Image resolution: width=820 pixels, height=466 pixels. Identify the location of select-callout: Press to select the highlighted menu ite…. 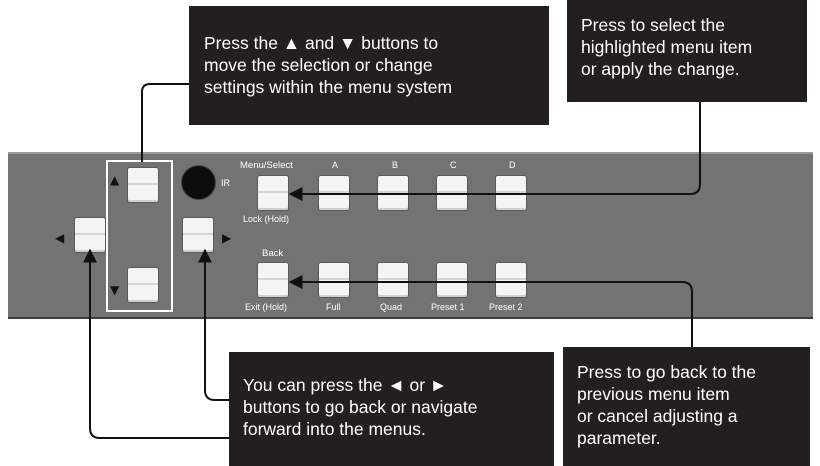
(687, 51).